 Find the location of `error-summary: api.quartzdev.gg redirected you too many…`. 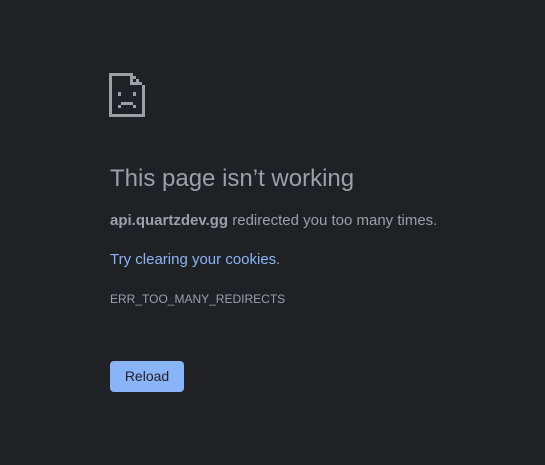

error-summary: api.quartzdev.gg redirected you too many… is located at coordinates (273, 221).